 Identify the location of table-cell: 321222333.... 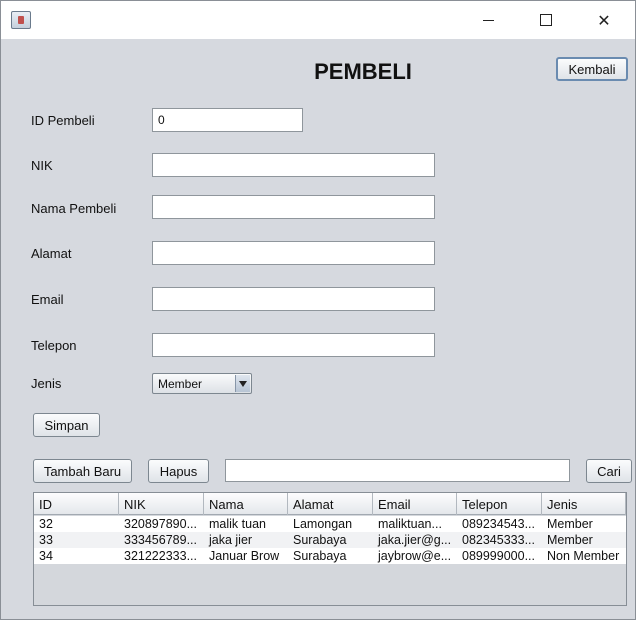
(160, 556).